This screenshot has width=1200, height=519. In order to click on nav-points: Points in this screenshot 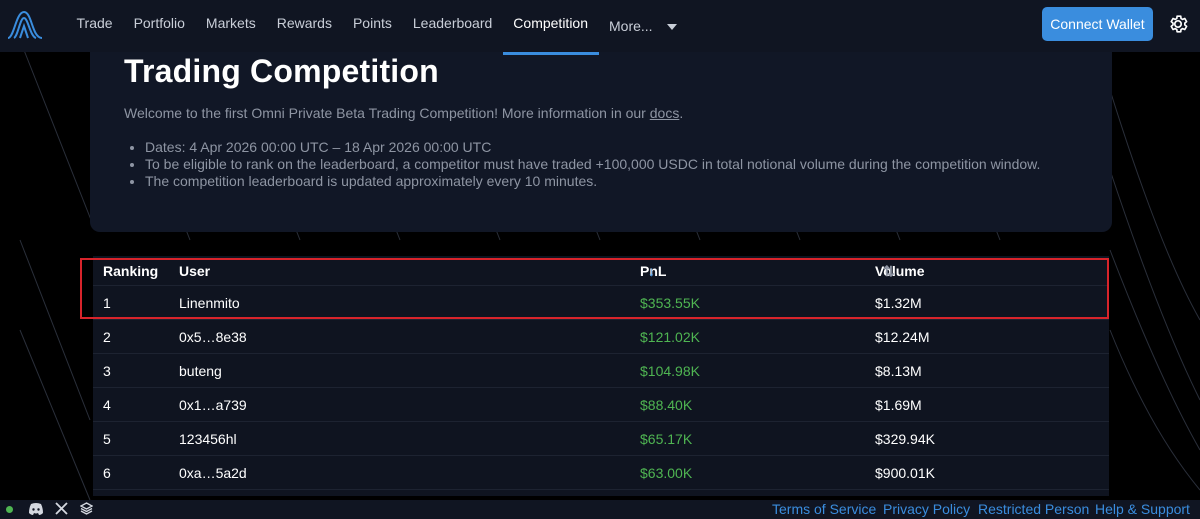, I will do `click(372, 26)`.